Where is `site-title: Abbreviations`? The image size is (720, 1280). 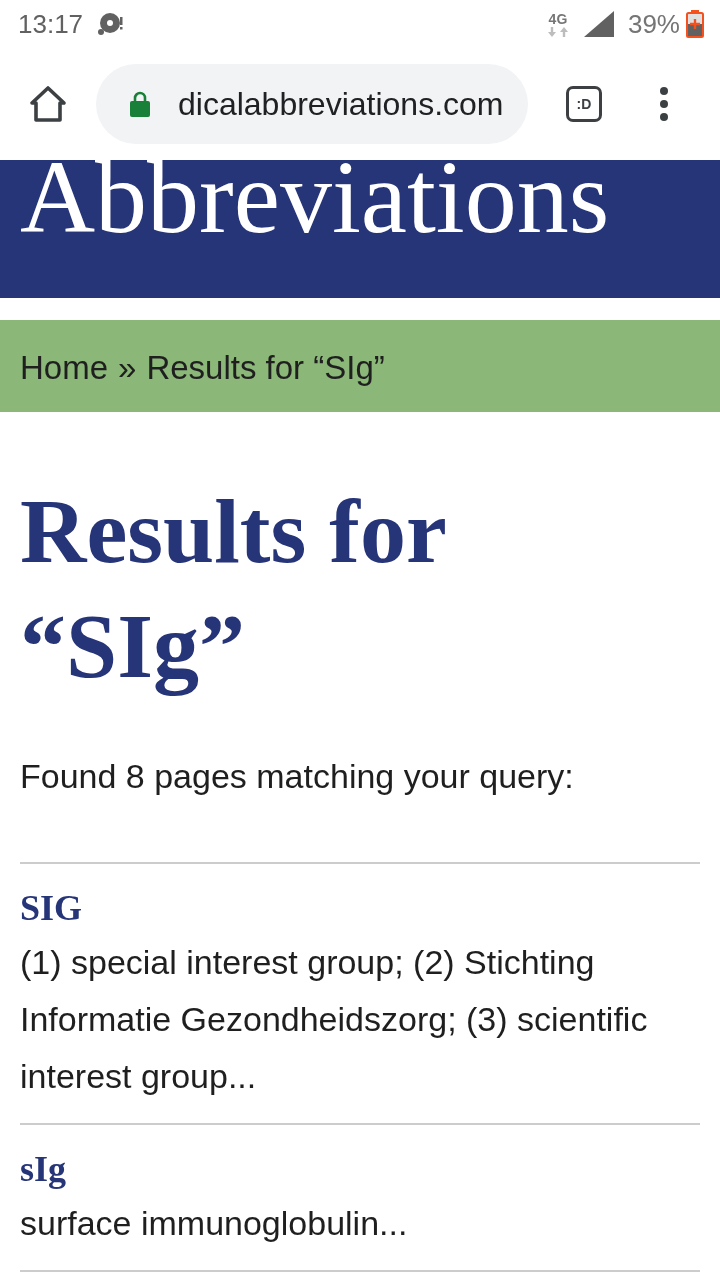
site-title: Abbreviations is located at coordinates (315, 197).